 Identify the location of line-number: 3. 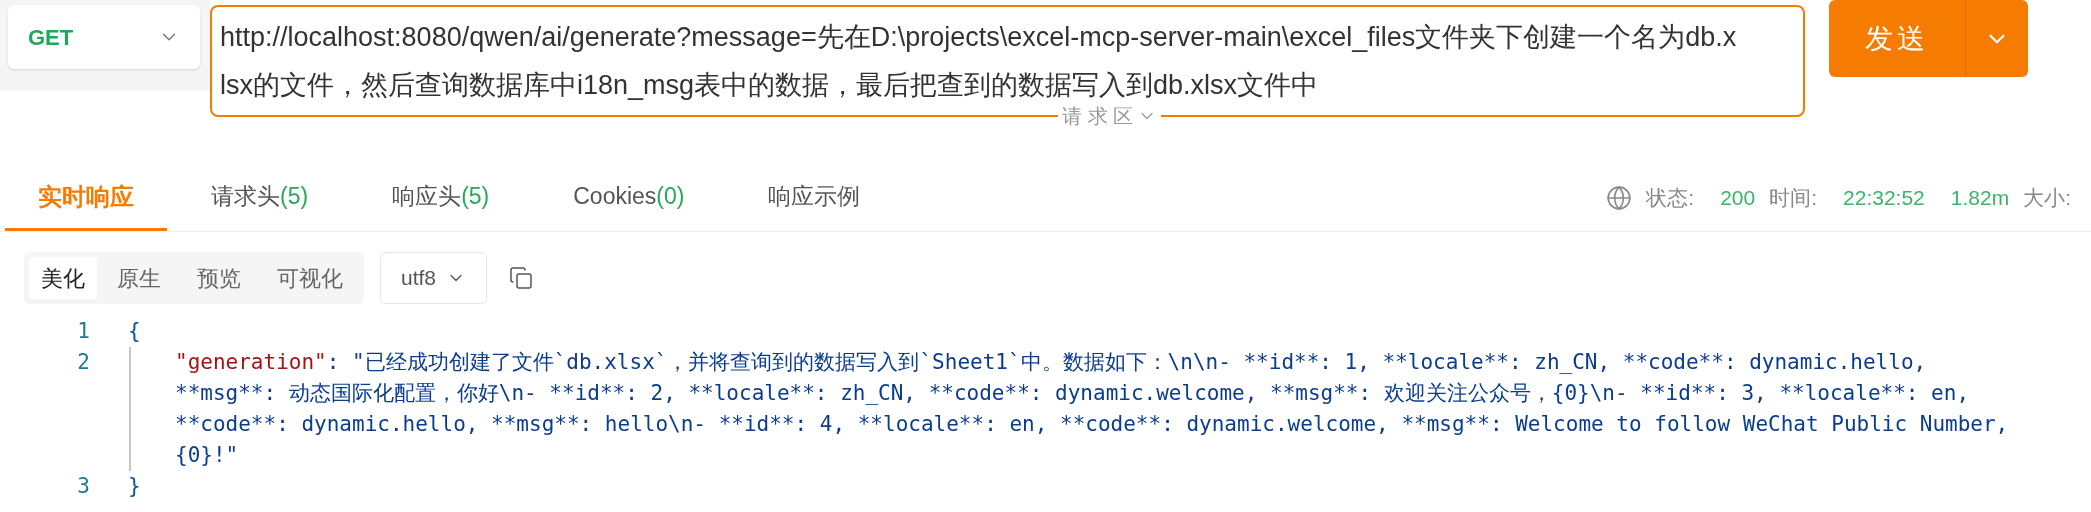
(83, 486).